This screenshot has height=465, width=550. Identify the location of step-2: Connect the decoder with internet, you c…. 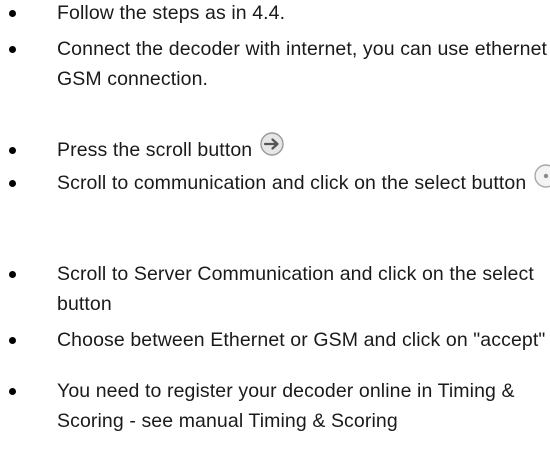
(275, 64).